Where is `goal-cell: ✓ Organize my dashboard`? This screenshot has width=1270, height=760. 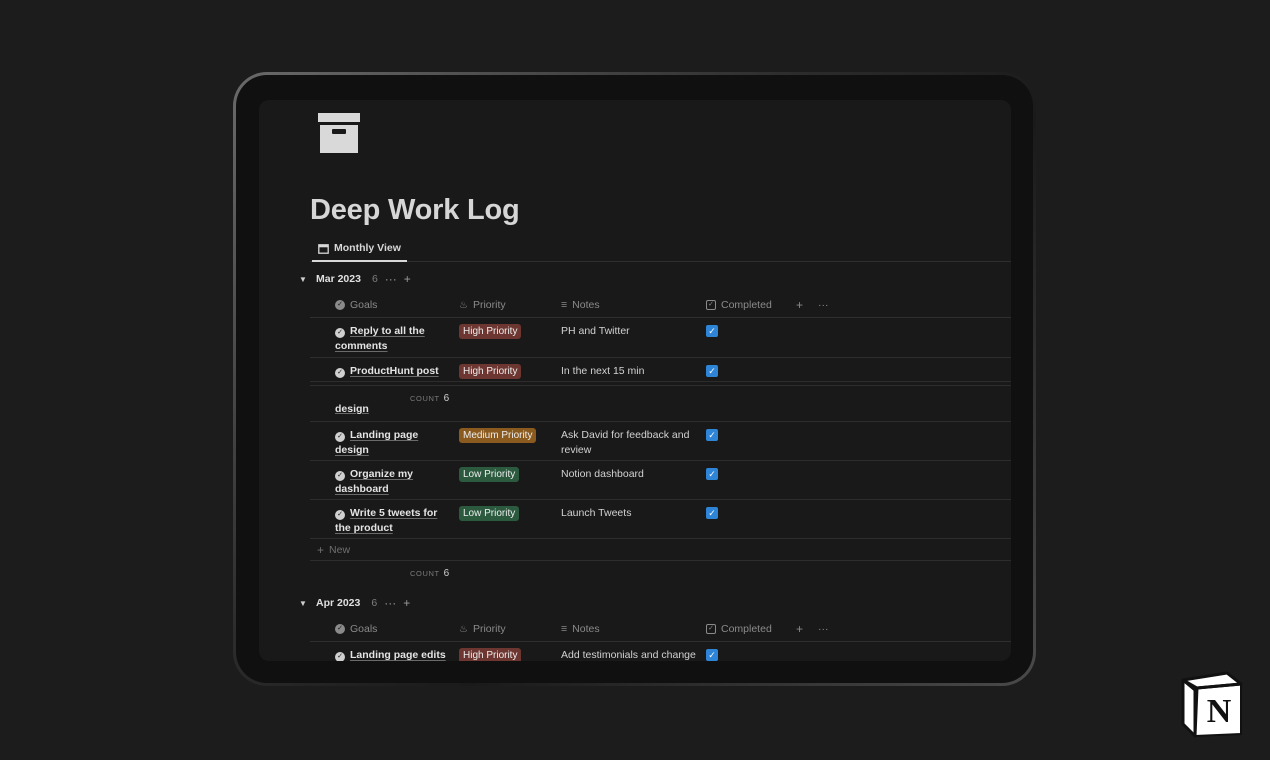 goal-cell: ✓ Organize my dashboard is located at coordinates (390, 482).